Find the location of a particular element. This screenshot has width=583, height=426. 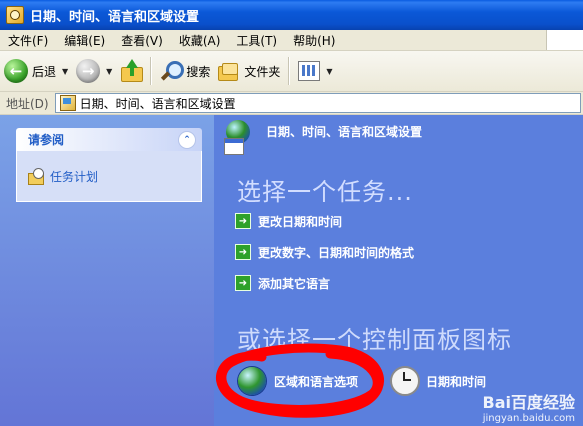

back-dropdown-icon: ▼ is located at coordinates (65, 71).